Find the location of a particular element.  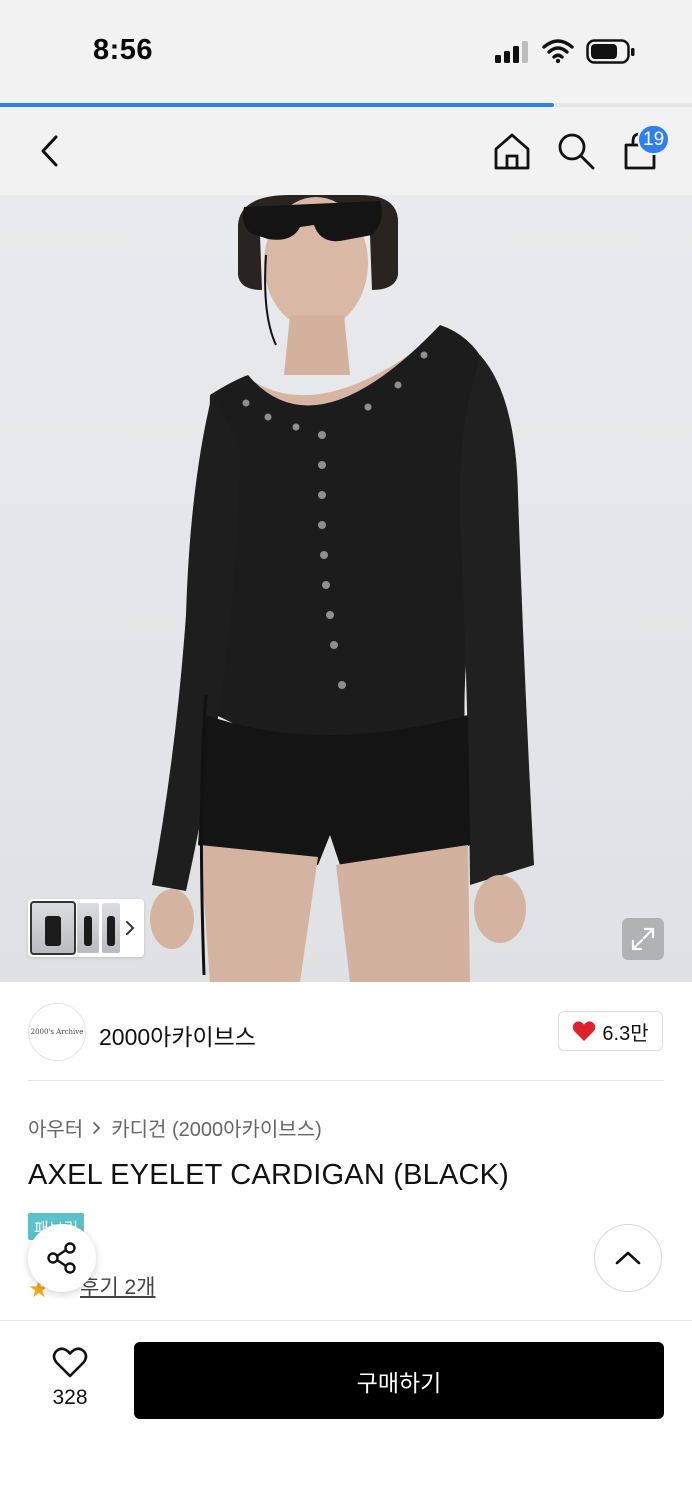

search-button is located at coordinates (576, 151).